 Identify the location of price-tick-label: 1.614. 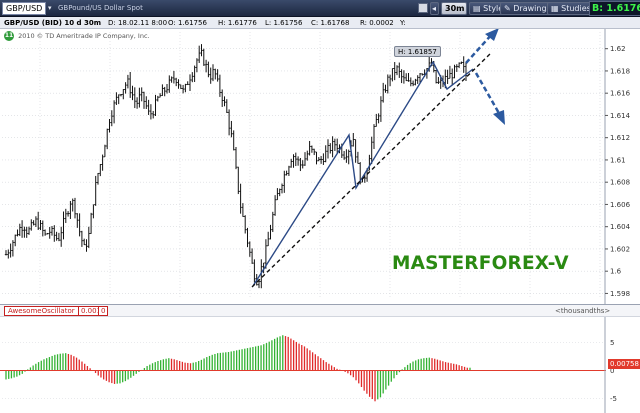
(620, 116).